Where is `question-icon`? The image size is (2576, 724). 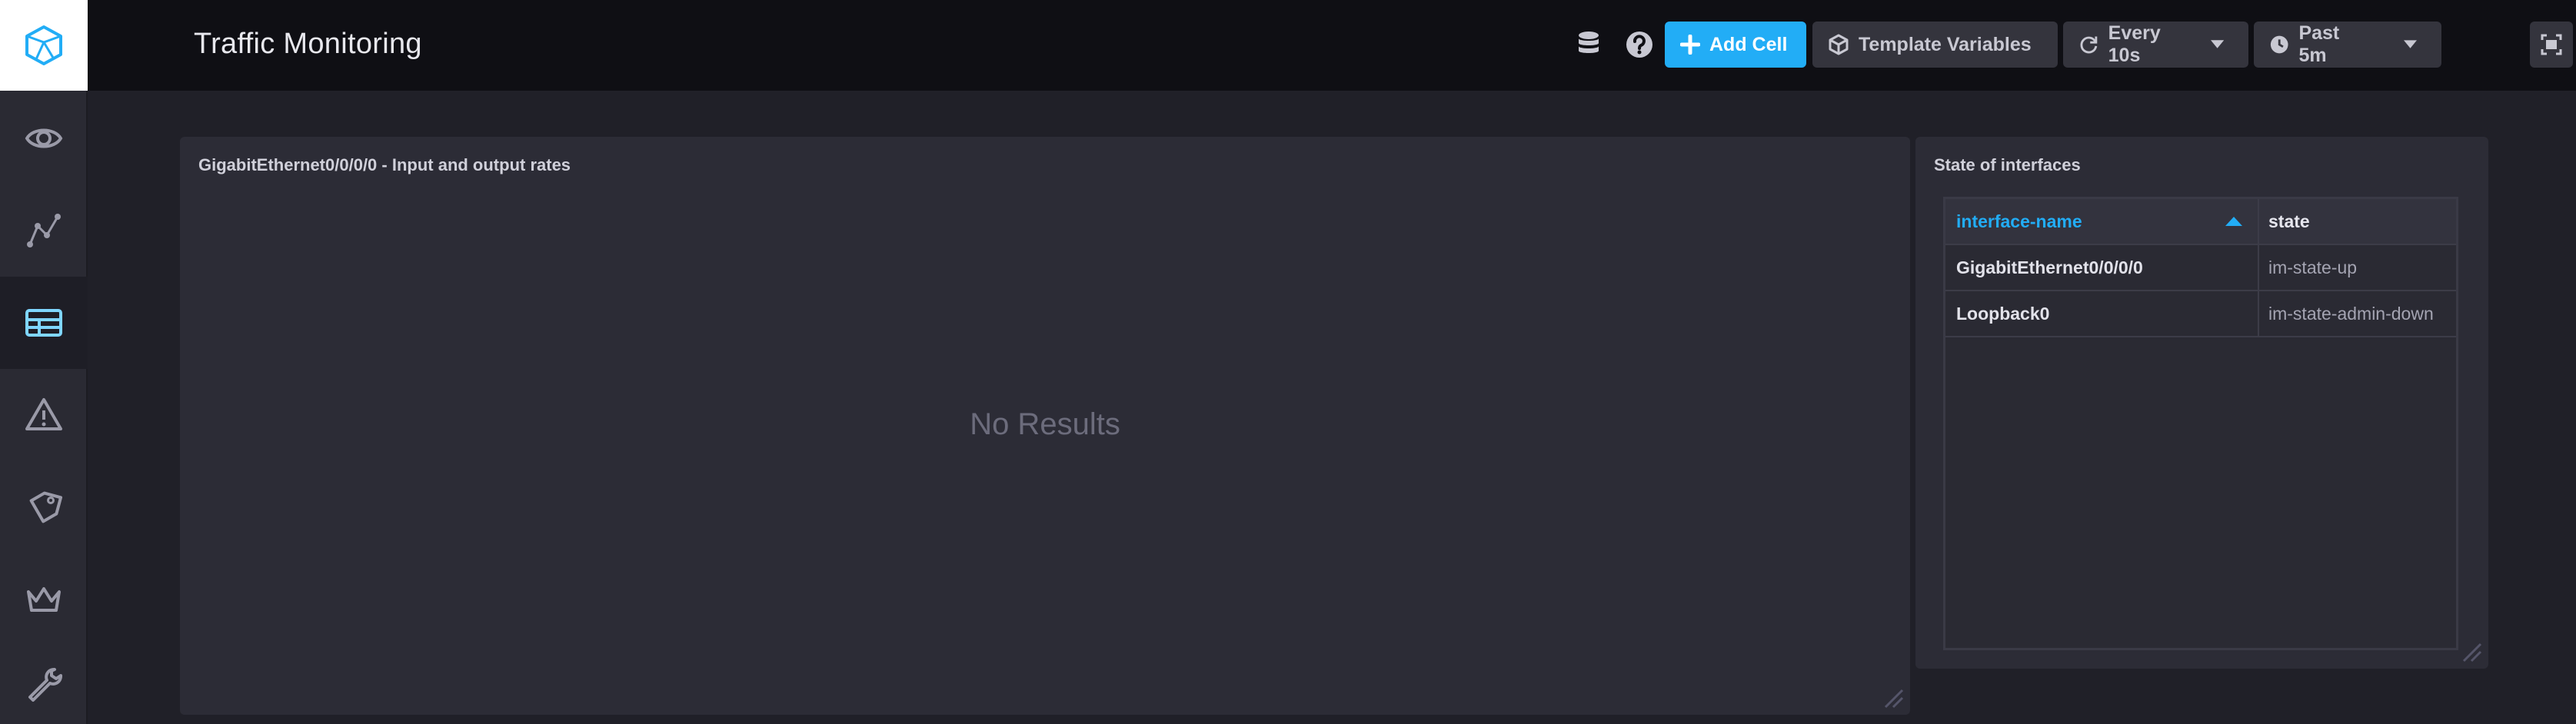 question-icon is located at coordinates (1639, 45).